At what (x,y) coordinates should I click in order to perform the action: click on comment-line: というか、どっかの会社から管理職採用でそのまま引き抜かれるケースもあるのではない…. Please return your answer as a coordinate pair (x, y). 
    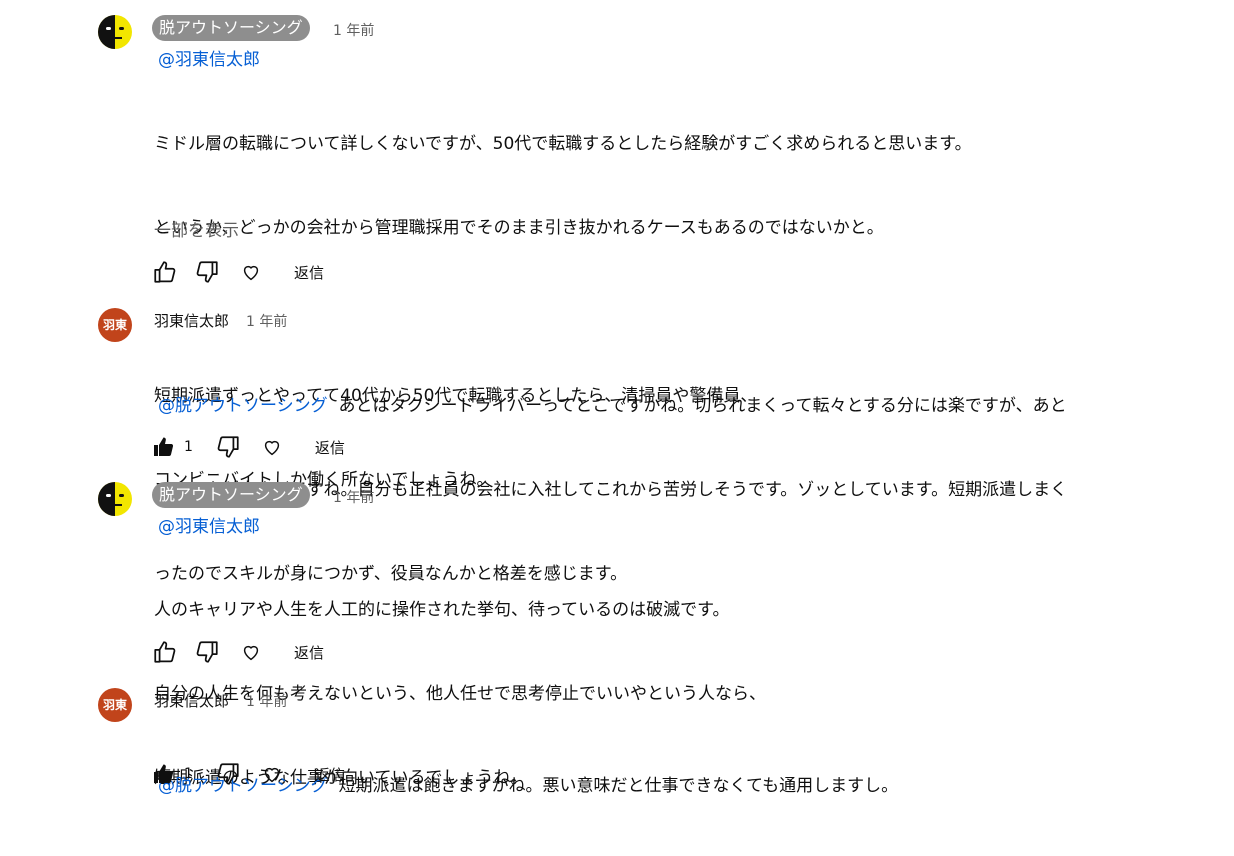
    Looking at the image, I should click on (519, 228).